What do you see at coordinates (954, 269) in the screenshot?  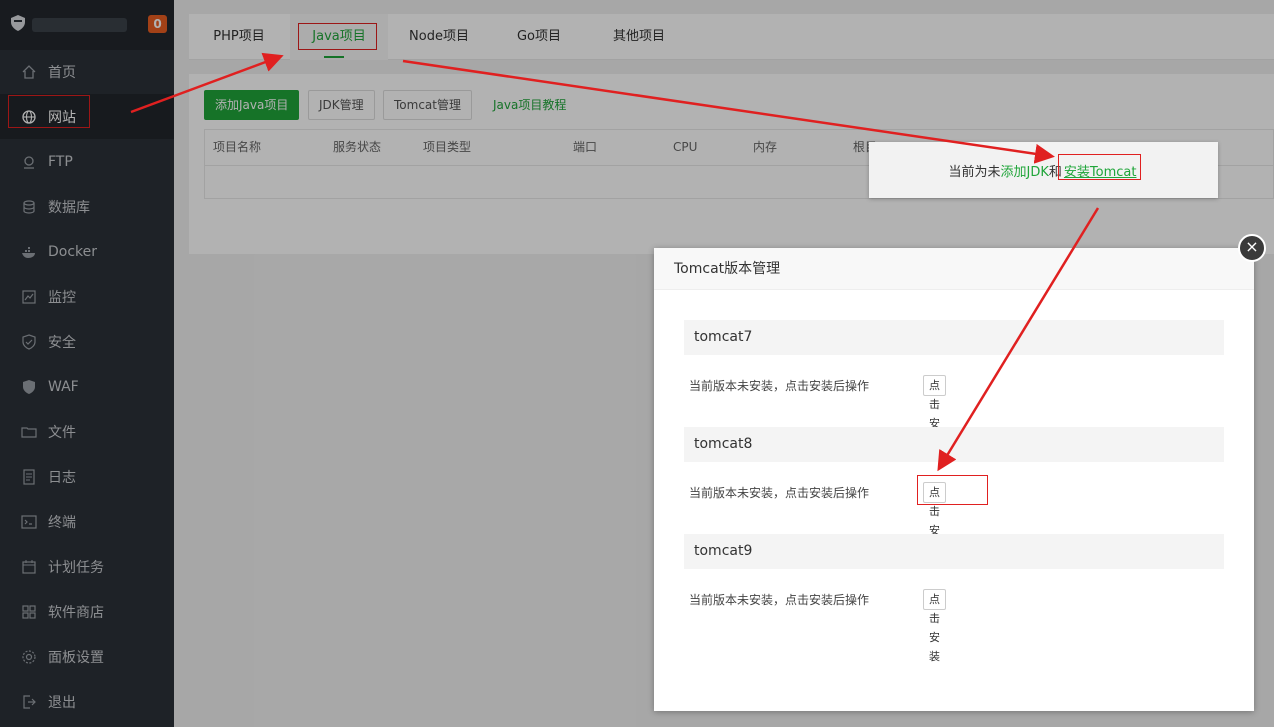 I see `dialog-title: Tomcat版本管理` at bounding box center [954, 269].